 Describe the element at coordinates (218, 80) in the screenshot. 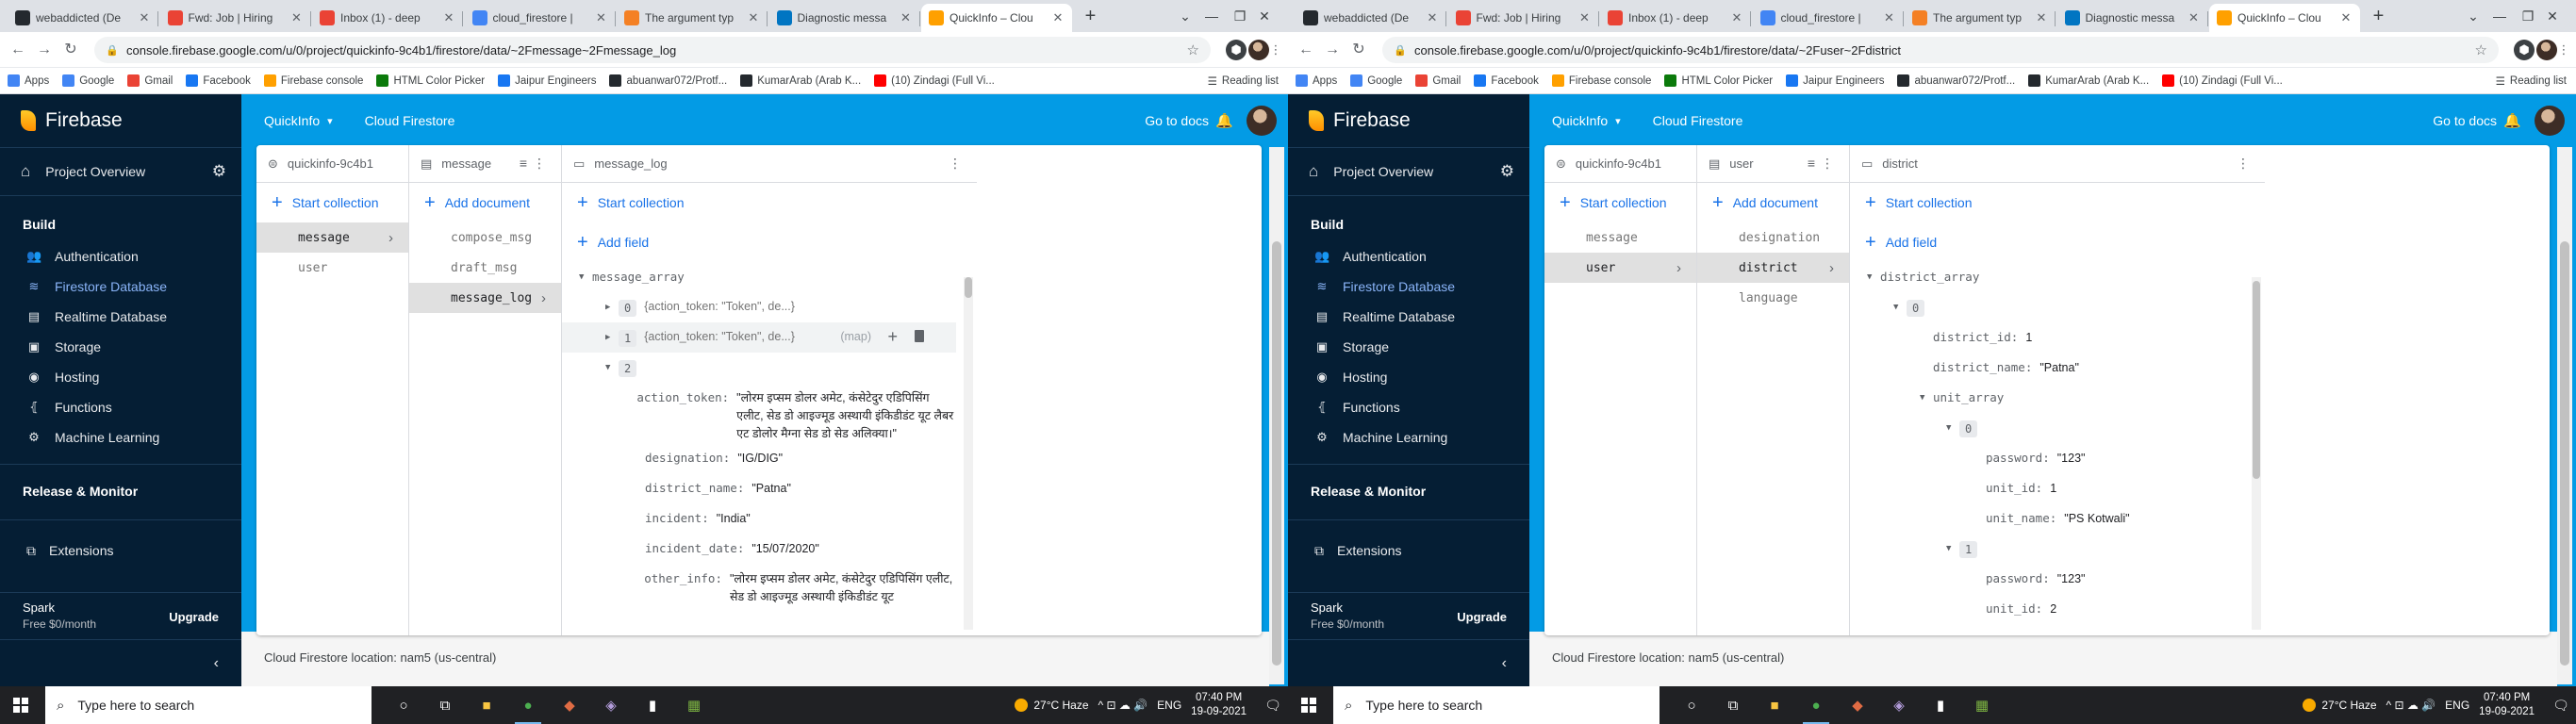

I see `bookmark-item: Facebook` at that location.